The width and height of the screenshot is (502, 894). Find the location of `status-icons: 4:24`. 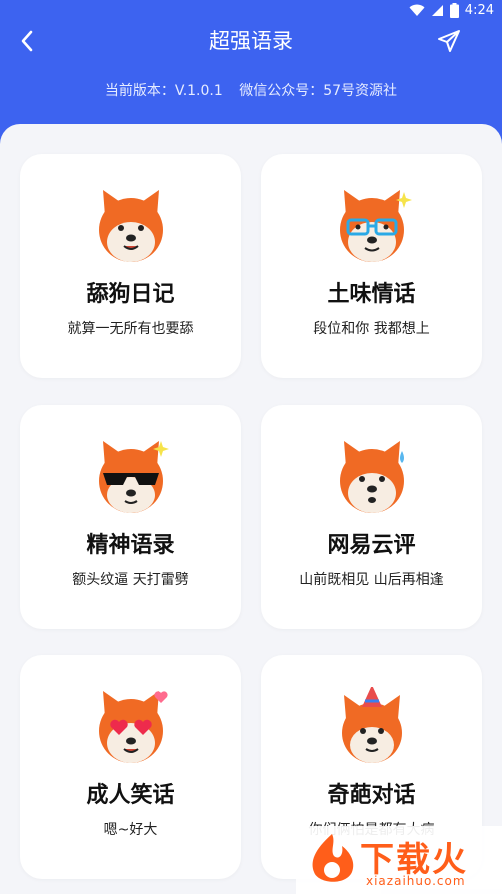

status-icons: 4:24 is located at coordinates (451, 10).